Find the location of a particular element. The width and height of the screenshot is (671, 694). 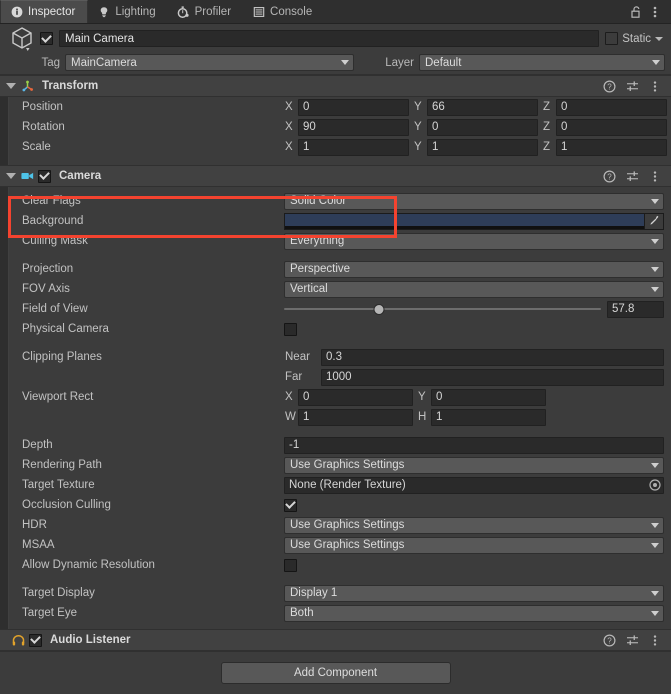

background-color-field is located at coordinates (474, 221).